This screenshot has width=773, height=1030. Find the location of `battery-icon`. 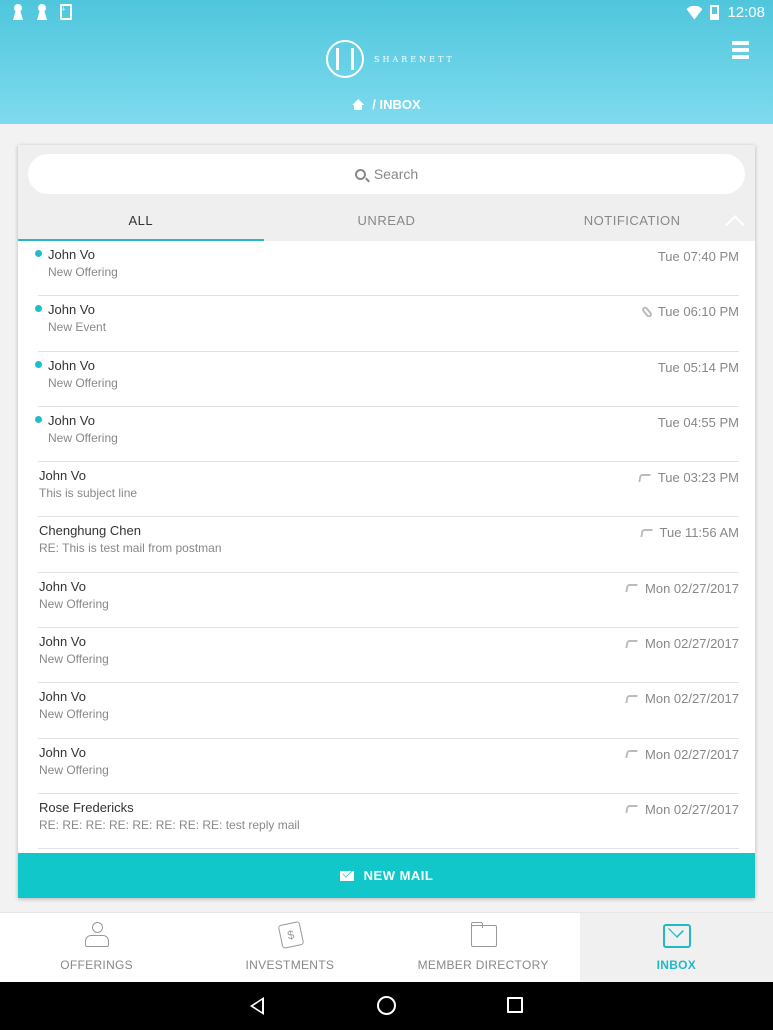

battery-icon is located at coordinates (715, 12).